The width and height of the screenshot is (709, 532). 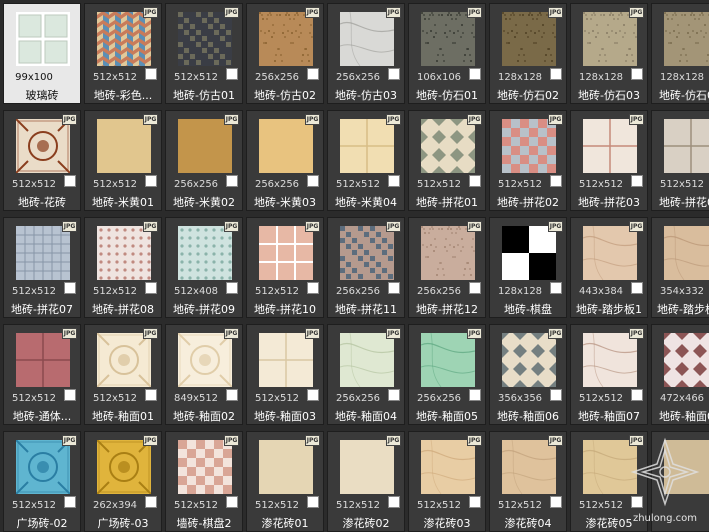 What do you see at coordinates (528, 523) in the screenshot?
I see `file-label: 渗花砖04` at bounding box center [528, 523].